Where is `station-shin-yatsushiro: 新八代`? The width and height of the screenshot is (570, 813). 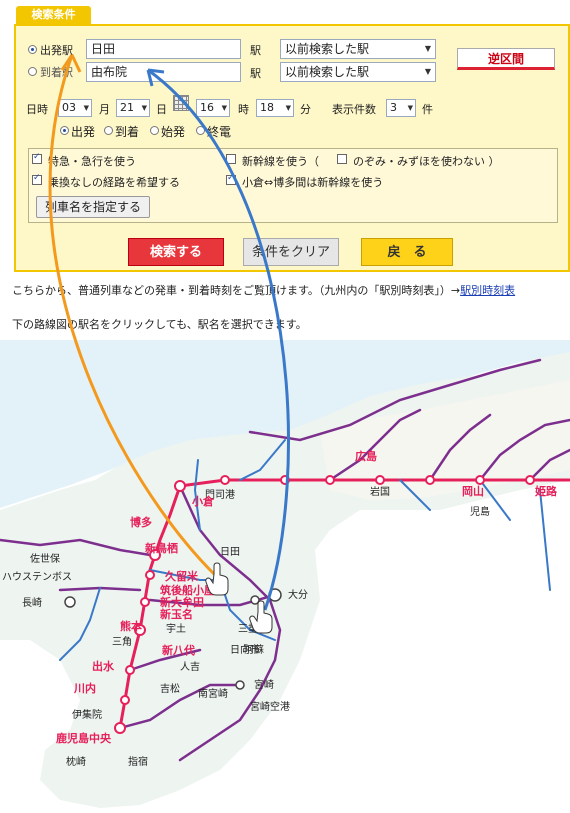
station-shin-yatsushiro: 新八代 is located at coordinates (178, 650).